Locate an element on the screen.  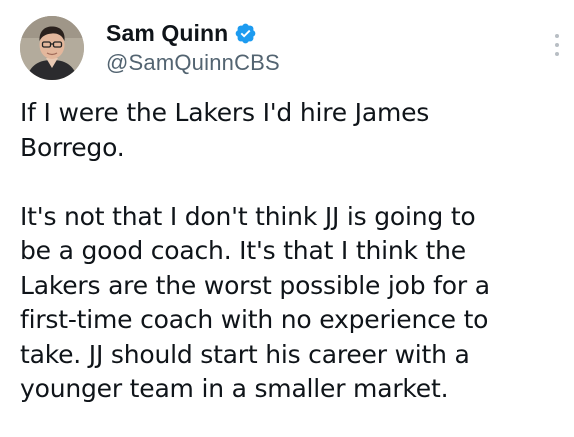
tweet-text-line: younger team in a smaller market. is located at coordinates (234, 388).